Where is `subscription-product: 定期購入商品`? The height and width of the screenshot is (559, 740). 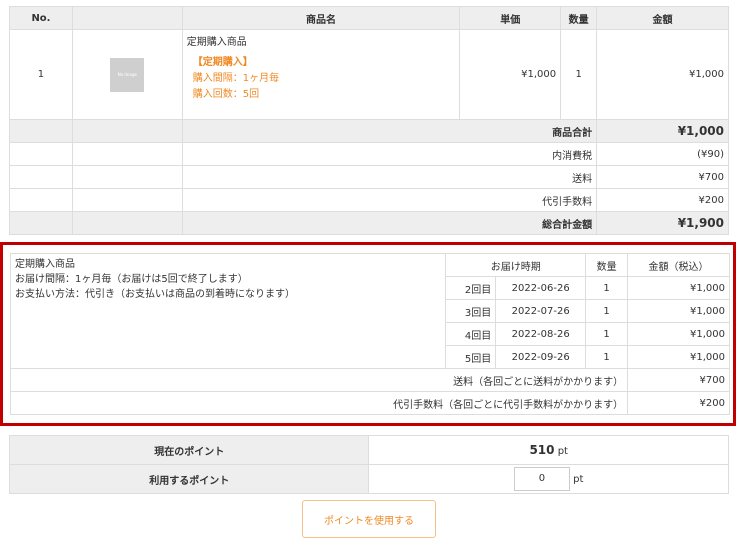 subscription-product: 定期購入商品 is located at coordinates (45, 264).